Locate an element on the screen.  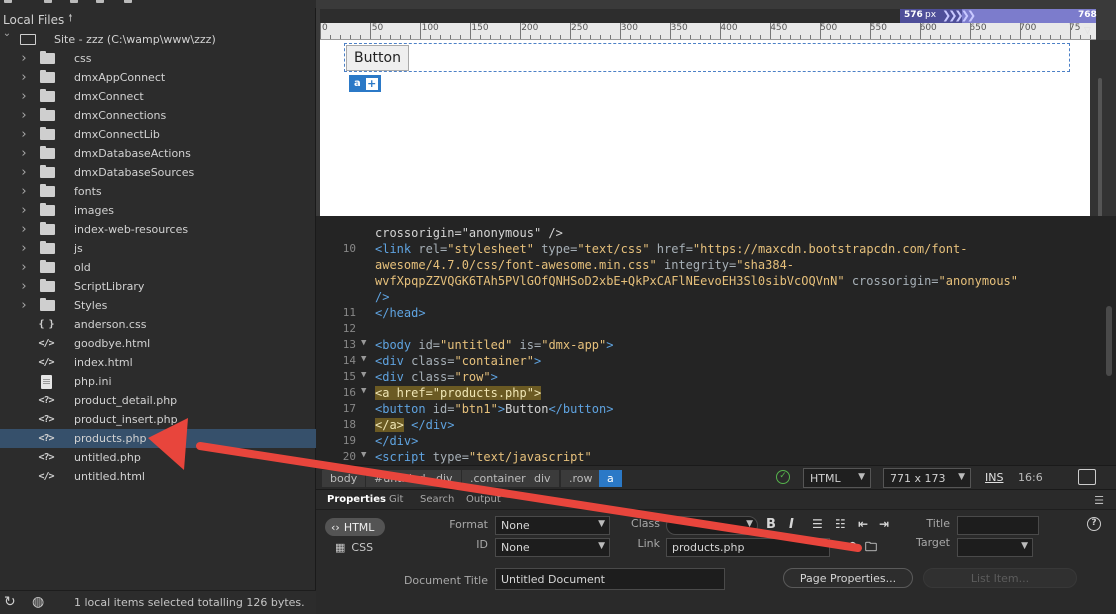
tab-search: Search is located at coordinates (437, 499).